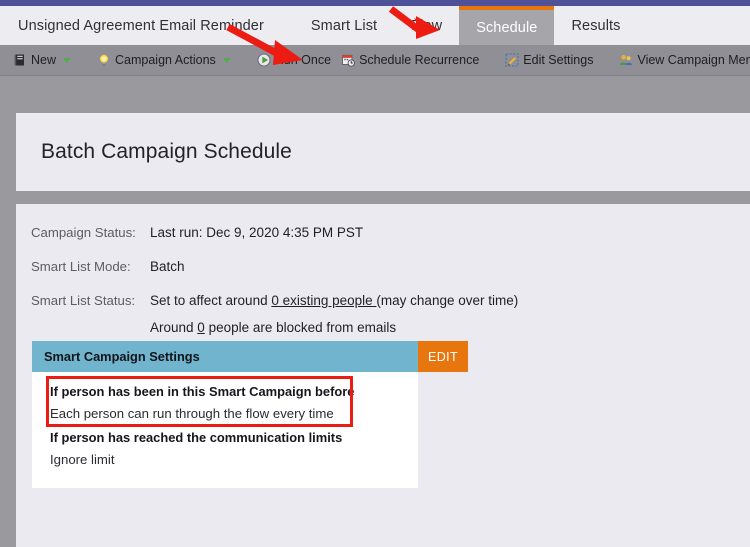 The image size is (750, 547). Describe the element at coordinates (447, 300) in the screenshot. I see `smart-list-status-suffix: (may change over time)` at that location.